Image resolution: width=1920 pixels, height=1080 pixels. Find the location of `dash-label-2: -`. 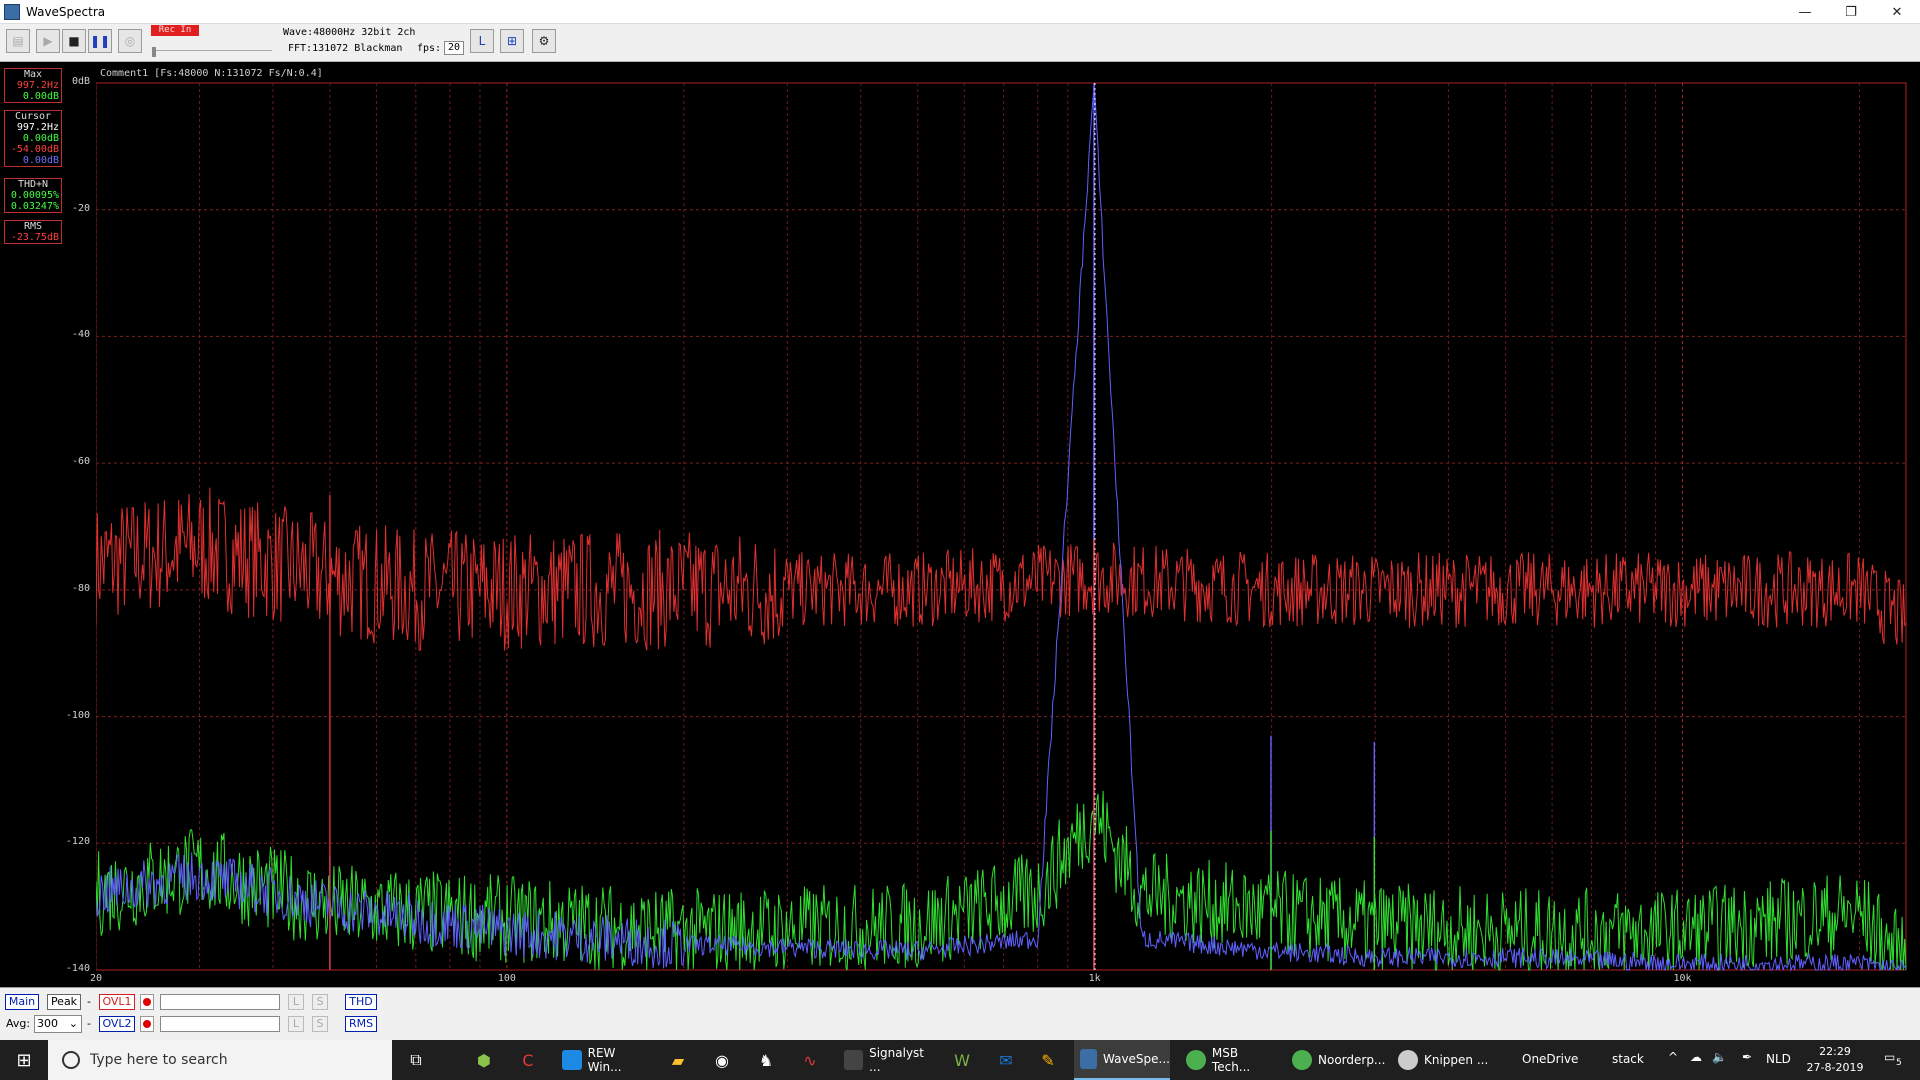

dash-label-2: - is located at coordinates (89, 1023).